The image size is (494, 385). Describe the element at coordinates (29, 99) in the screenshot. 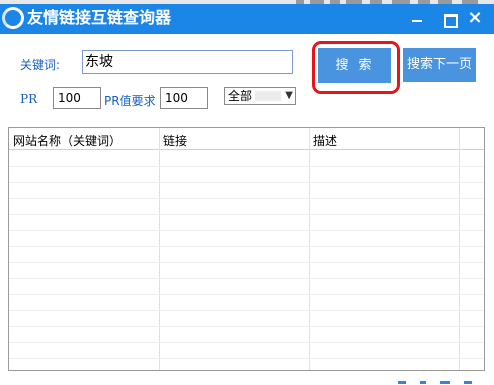

I see `pr-label: PR` at that location.